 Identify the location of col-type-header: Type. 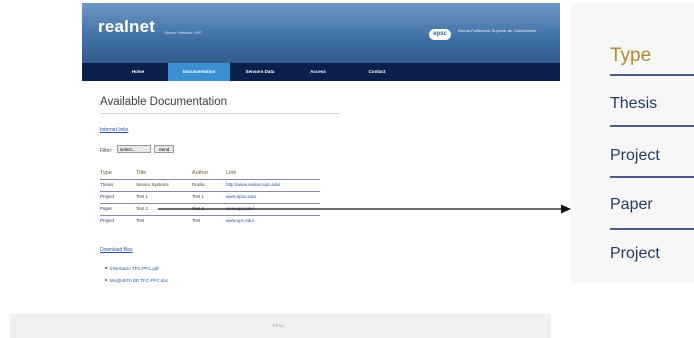
(106, 173).